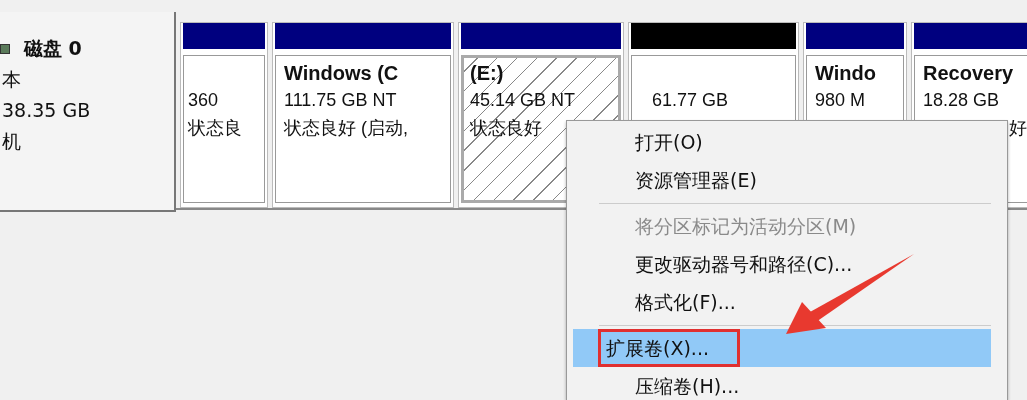 The image size is (1027, 400). Describe the element at coordinates (962, 100) in the screenshot. I see `partition-detail: 18.28 GB` at that location.